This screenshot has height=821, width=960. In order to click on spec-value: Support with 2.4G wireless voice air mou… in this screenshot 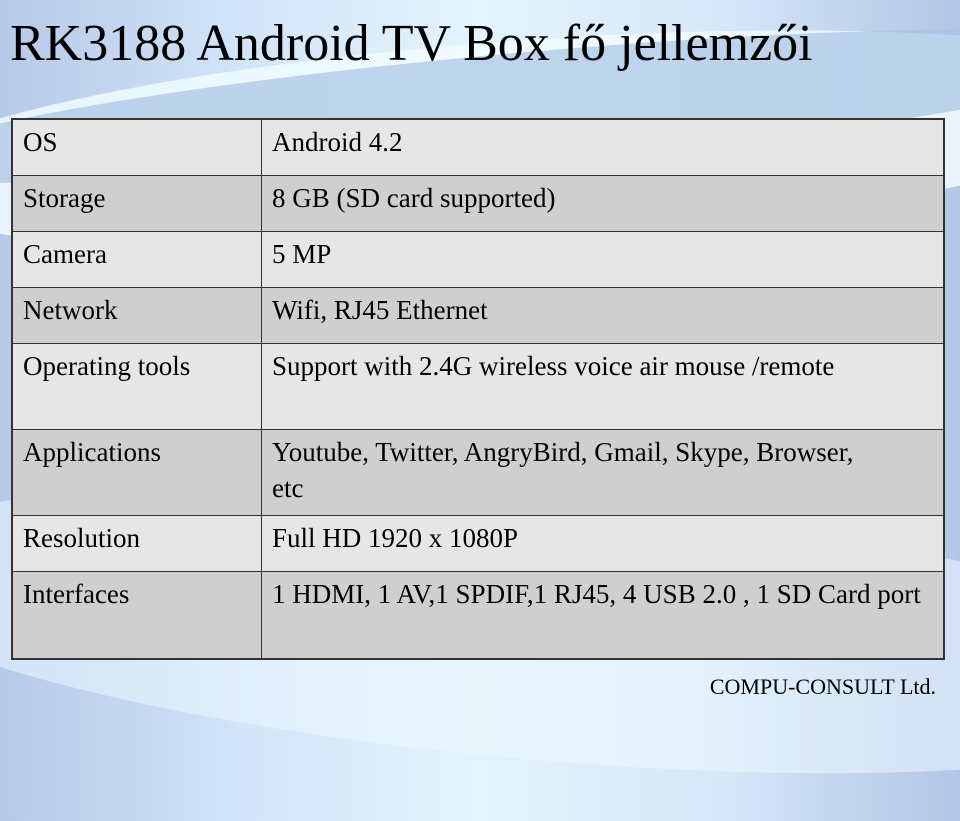, I will do `click(603, 386)`.